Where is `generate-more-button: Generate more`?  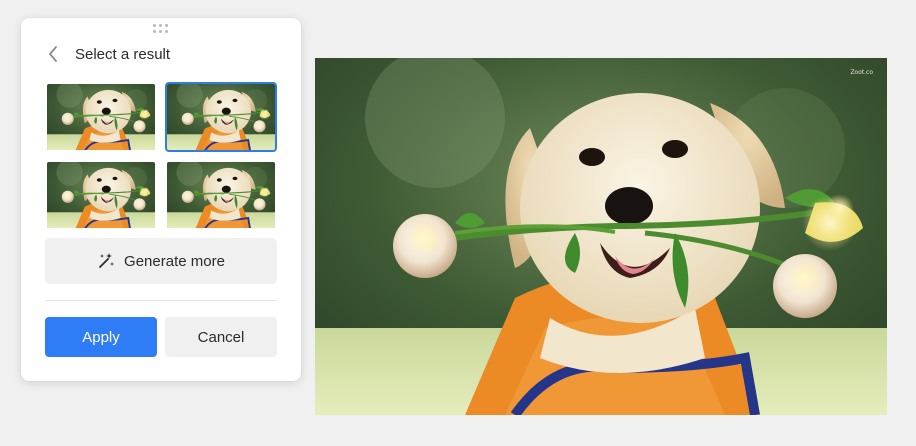
generate-more-button: Generate more is located at coordinates (161, 261).